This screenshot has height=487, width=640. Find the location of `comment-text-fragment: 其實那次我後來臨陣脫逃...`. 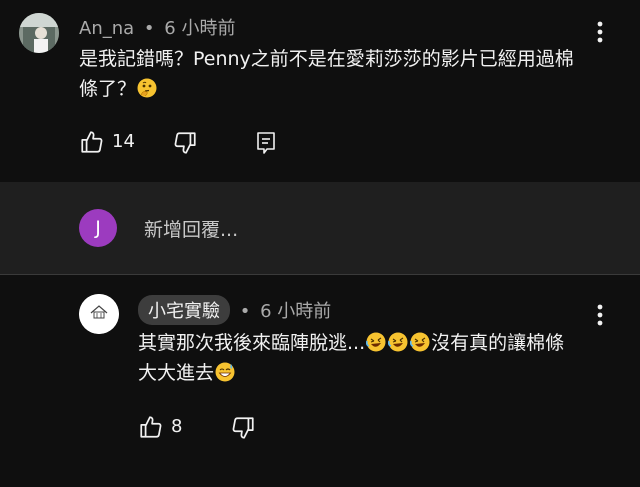

comment-text-fragment: 其實那次我後來臨陣脫逃... is located at coordinates (252, 343).